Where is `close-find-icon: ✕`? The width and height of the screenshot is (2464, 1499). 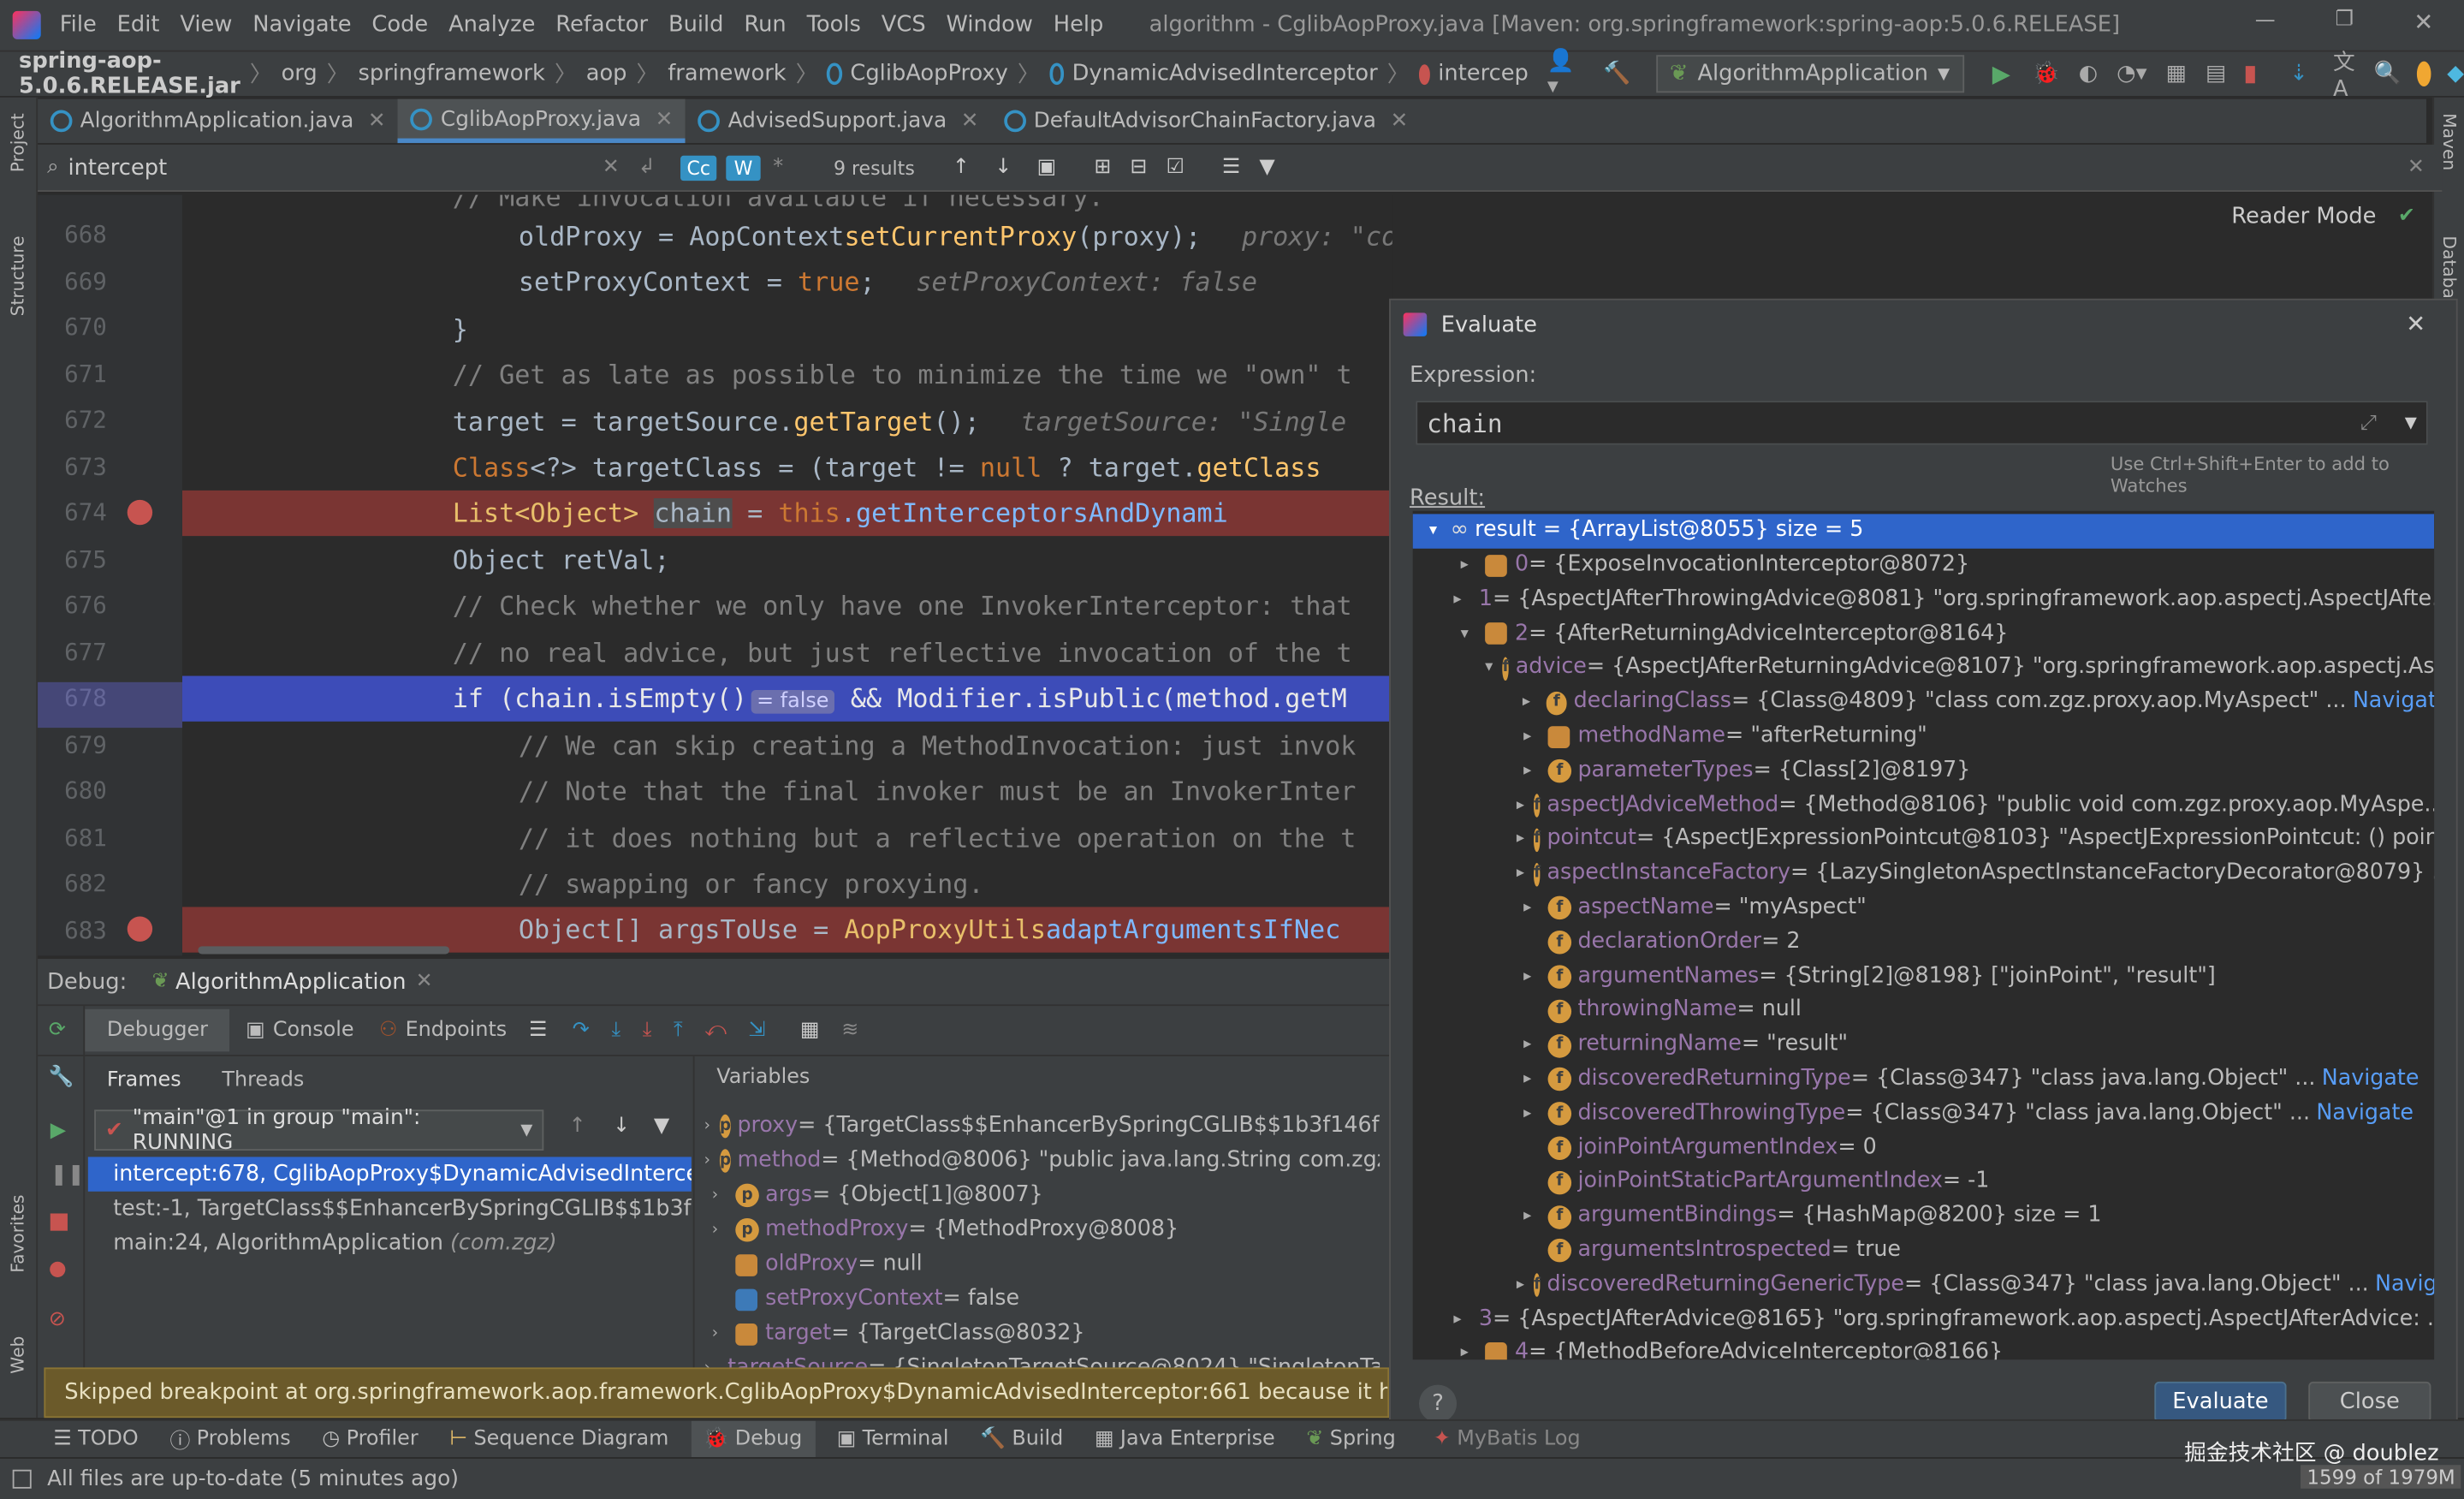 close-find-icon: ✕ is located at coordinates (2416, 168).